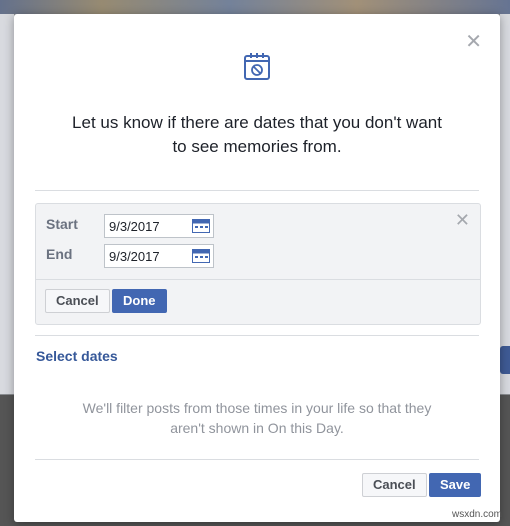  What do you see at coordinates (394, 485) in the screenshot?
I see `cancel-button: Cancel` at bounding box center [394, 485].